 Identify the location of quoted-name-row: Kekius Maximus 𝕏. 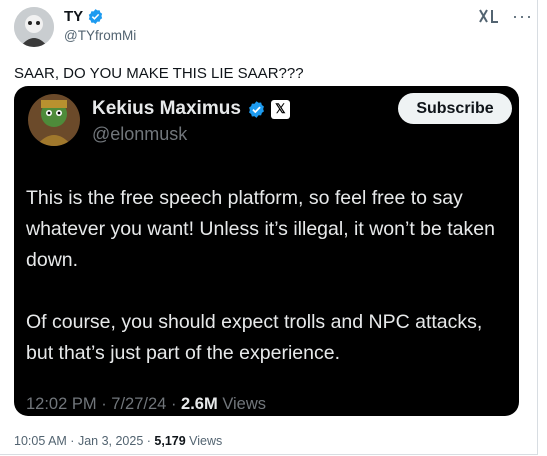
(191, 109).